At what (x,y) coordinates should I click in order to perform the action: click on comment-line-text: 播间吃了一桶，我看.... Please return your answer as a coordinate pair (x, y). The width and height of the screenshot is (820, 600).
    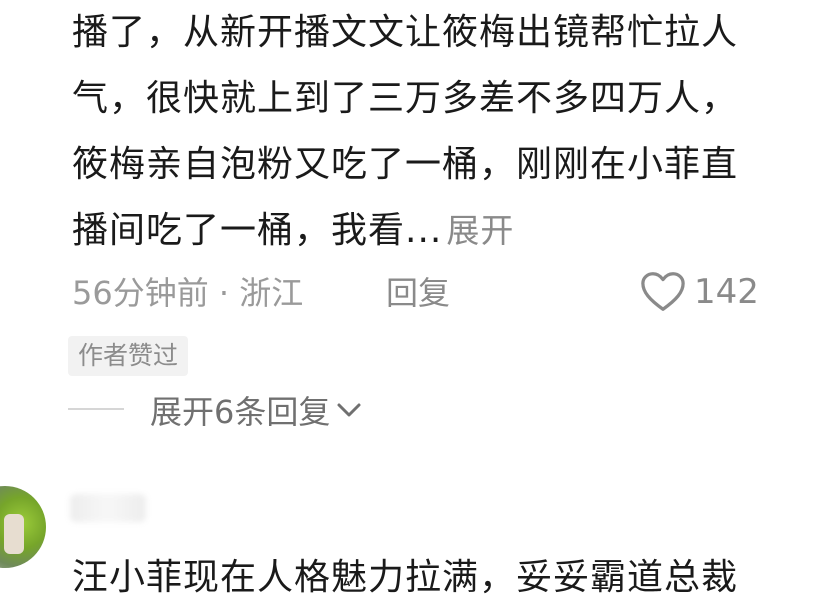
    Looking at the image, I should click on (257, 230).